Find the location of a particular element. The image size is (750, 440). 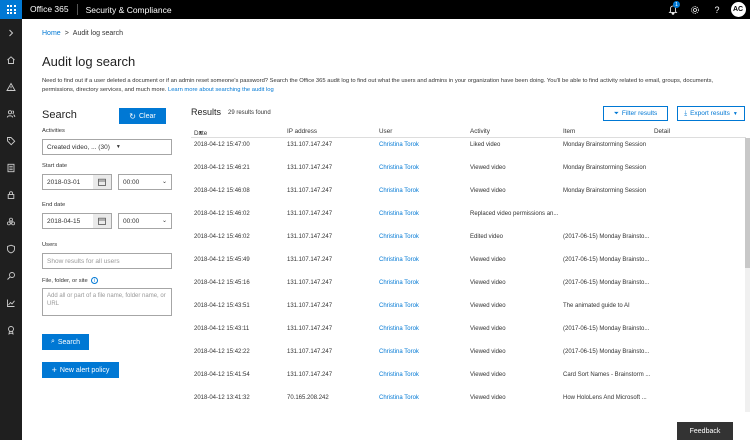

column-header-activity: Activity is located at coordinates (480, 131).